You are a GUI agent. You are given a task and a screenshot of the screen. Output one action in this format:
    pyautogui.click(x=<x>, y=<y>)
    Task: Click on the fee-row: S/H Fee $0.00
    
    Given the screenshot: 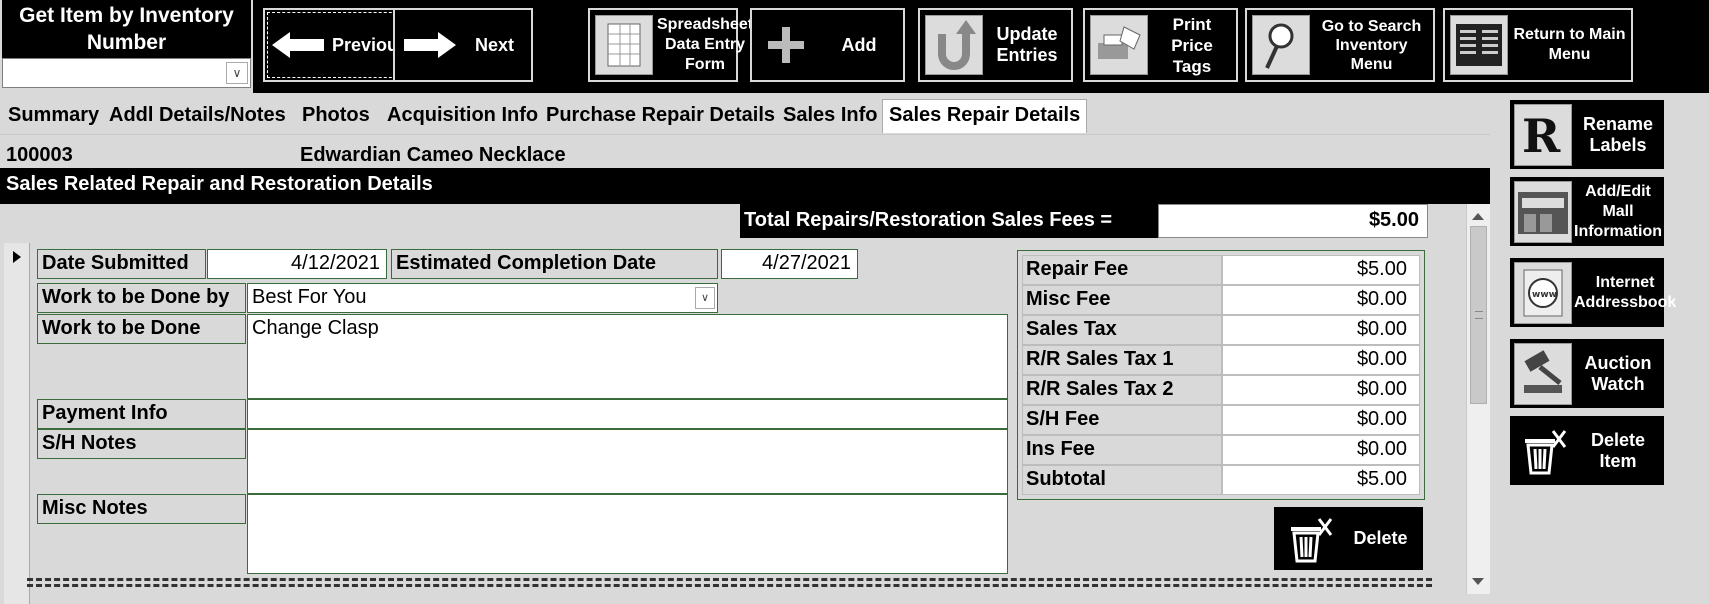 What is the action you would take?
    pyautogui.click(x=1221, y=420)
    